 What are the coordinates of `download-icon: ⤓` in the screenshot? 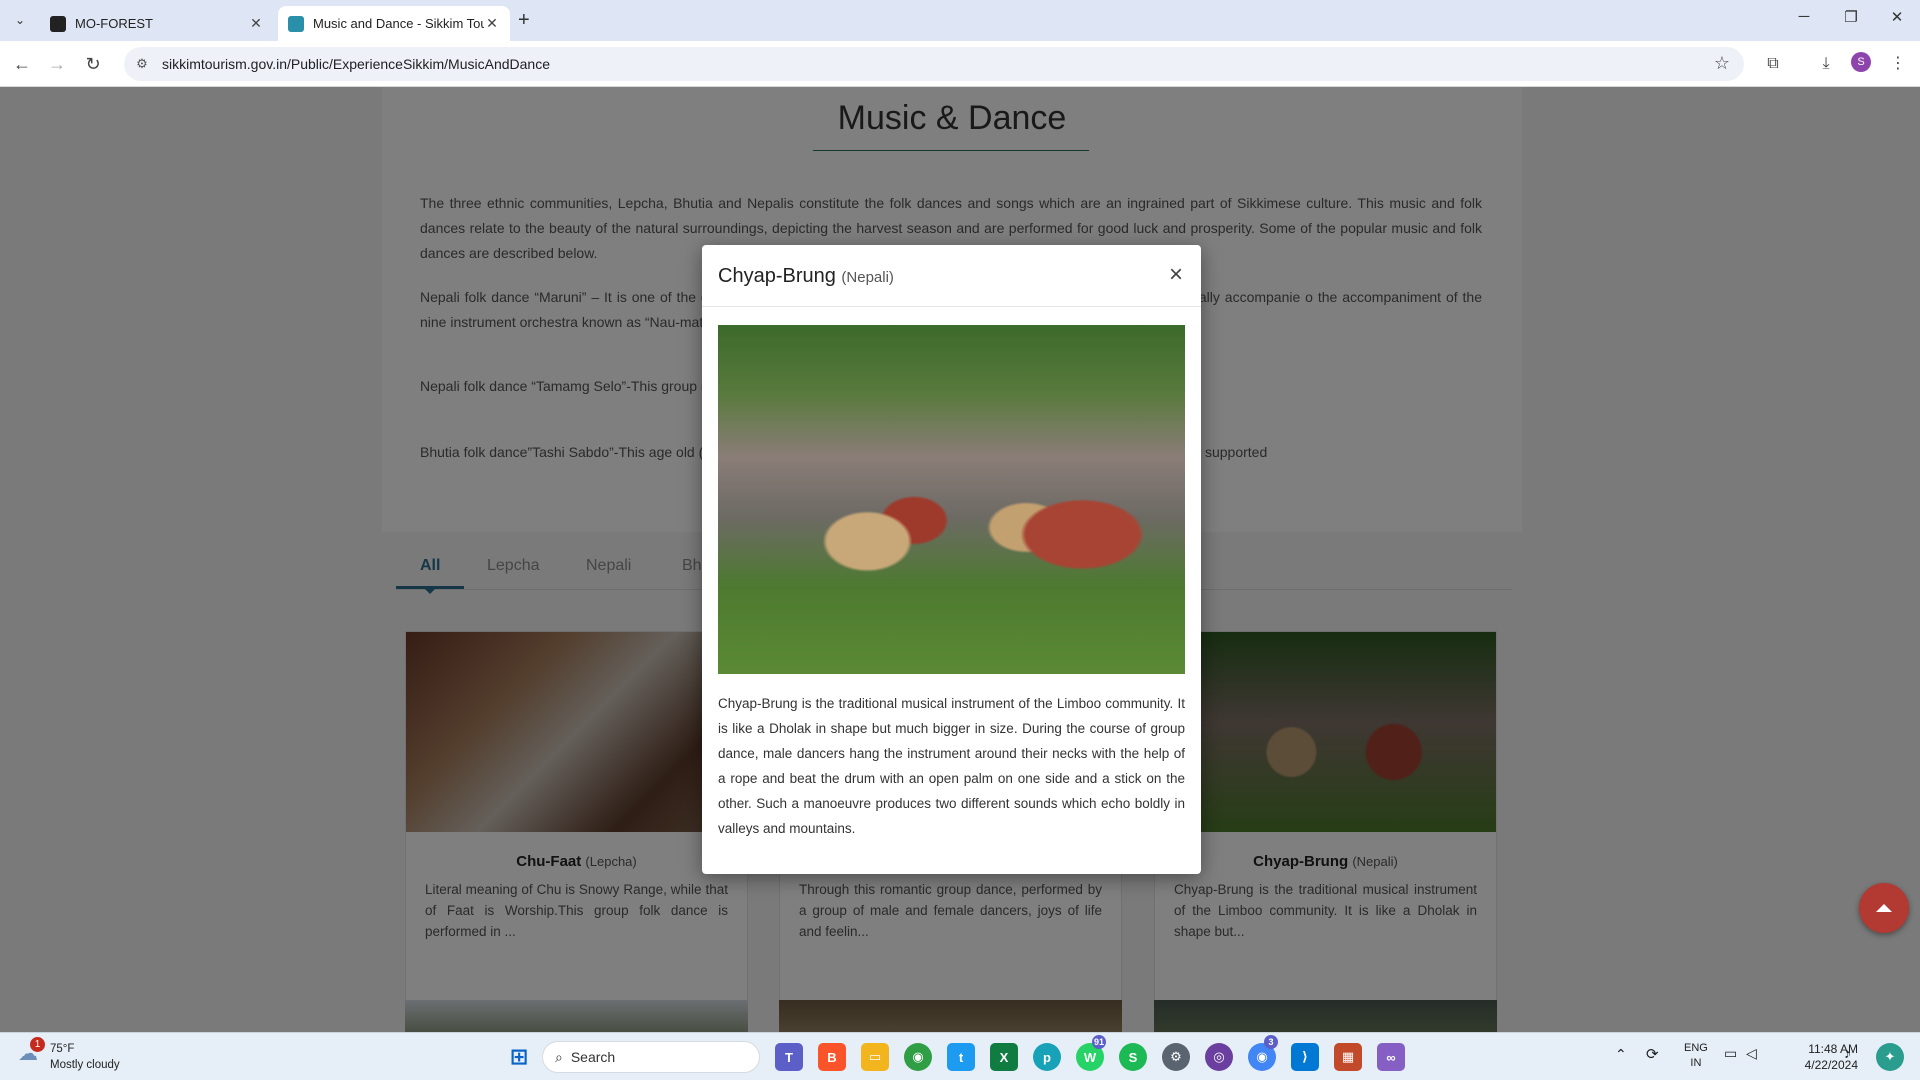 It's located at (1826, 64).